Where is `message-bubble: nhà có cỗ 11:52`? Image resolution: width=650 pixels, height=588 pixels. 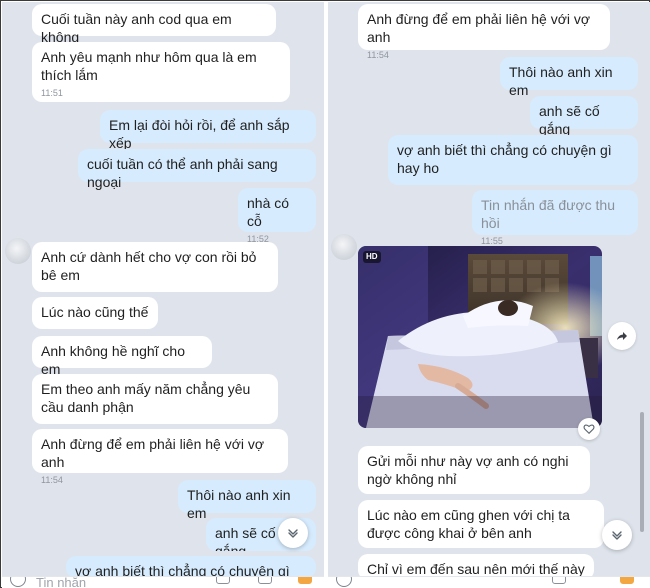 message-bubble: nhà có cỗ 11:52 is located at coordinates (277, 216).